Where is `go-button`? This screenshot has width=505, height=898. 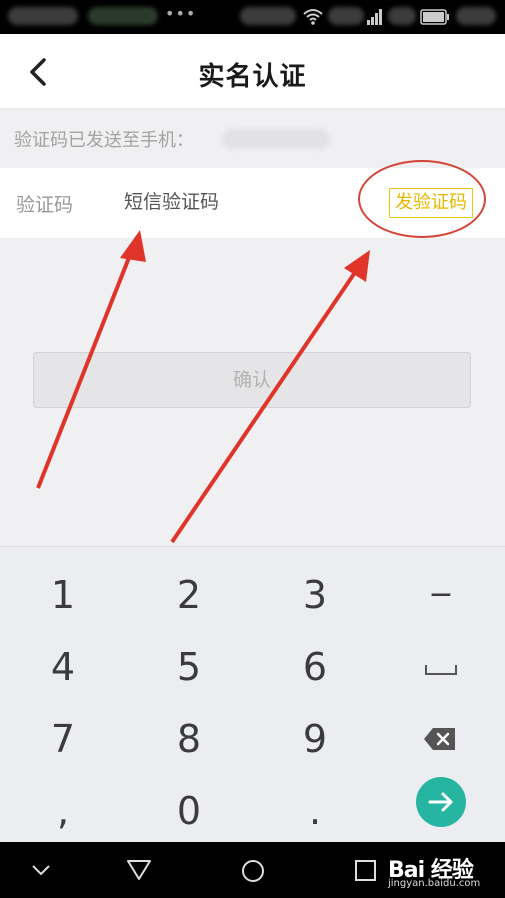 go-button is located at coordinates (441, 802).